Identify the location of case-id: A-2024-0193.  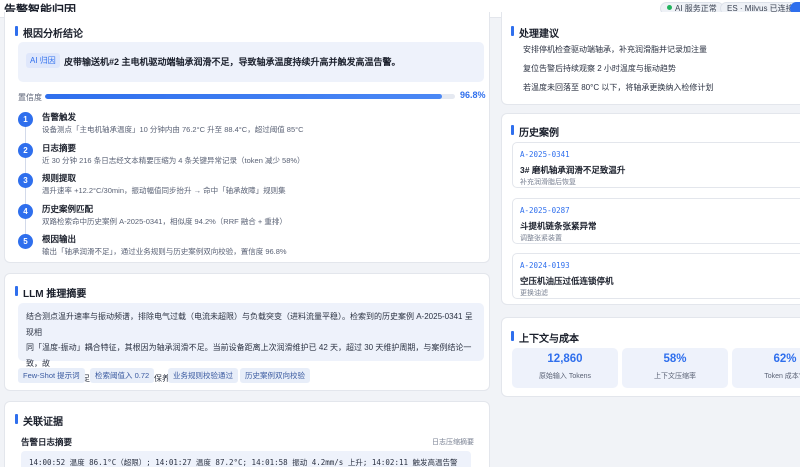
(545, 265).